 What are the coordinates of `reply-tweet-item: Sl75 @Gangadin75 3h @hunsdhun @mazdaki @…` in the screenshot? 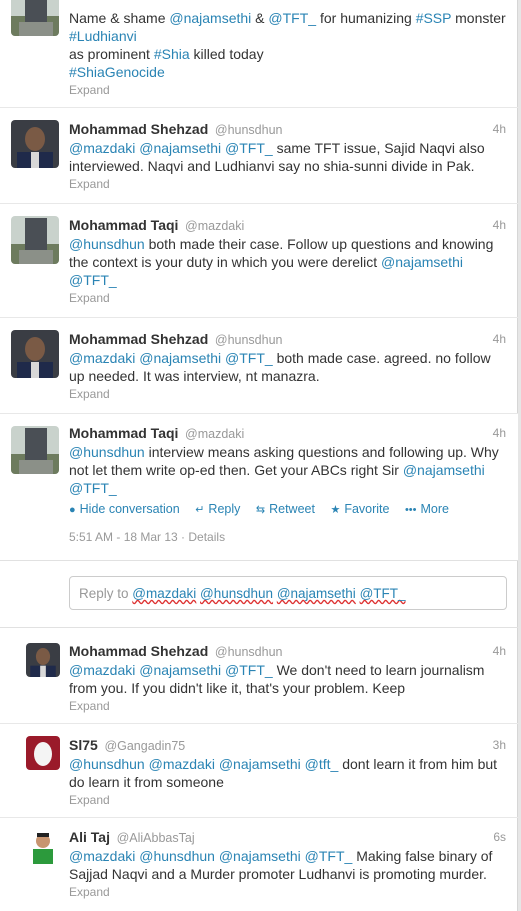 It's located at (259, 771).